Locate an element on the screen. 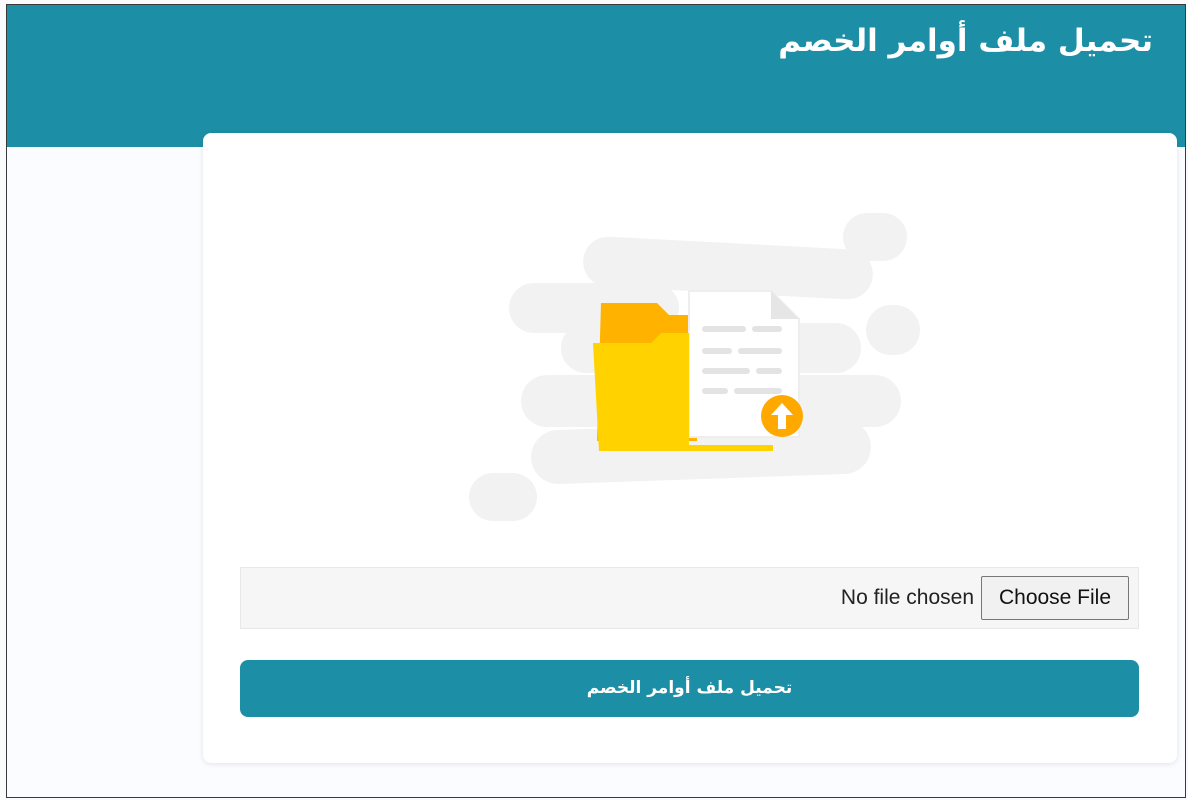 The width and height of the screenshot is (1188, 800). choose-file-button: Choose File is located at coordinates (1055, 598).